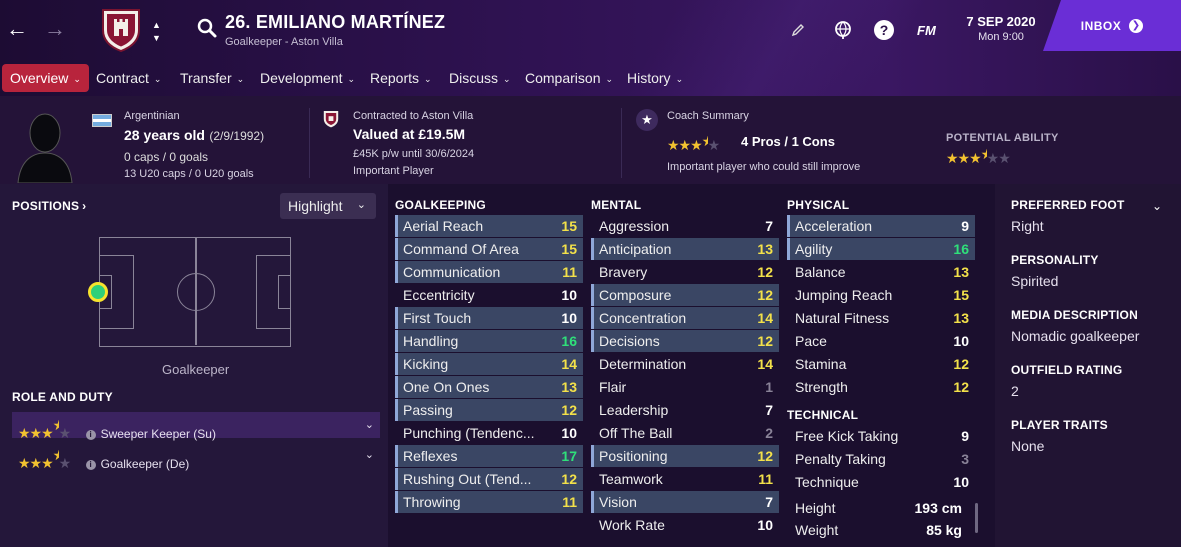  I want to click on tab-contract: Contract ⌄, so click(128, 78).